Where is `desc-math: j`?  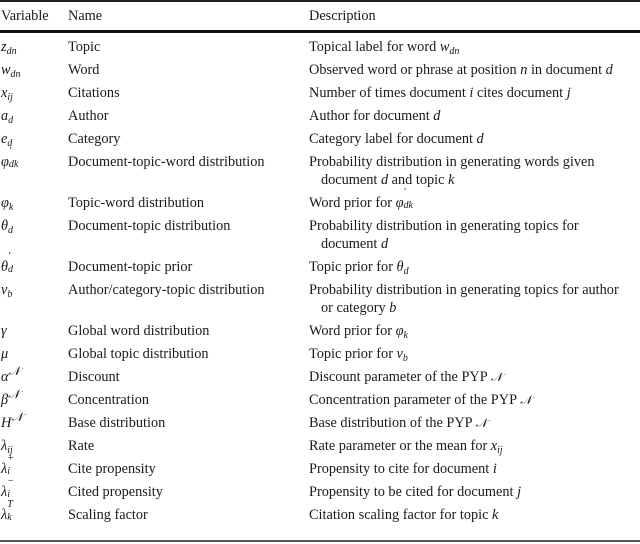
desc-math: j is located at coordinates (569, 93).